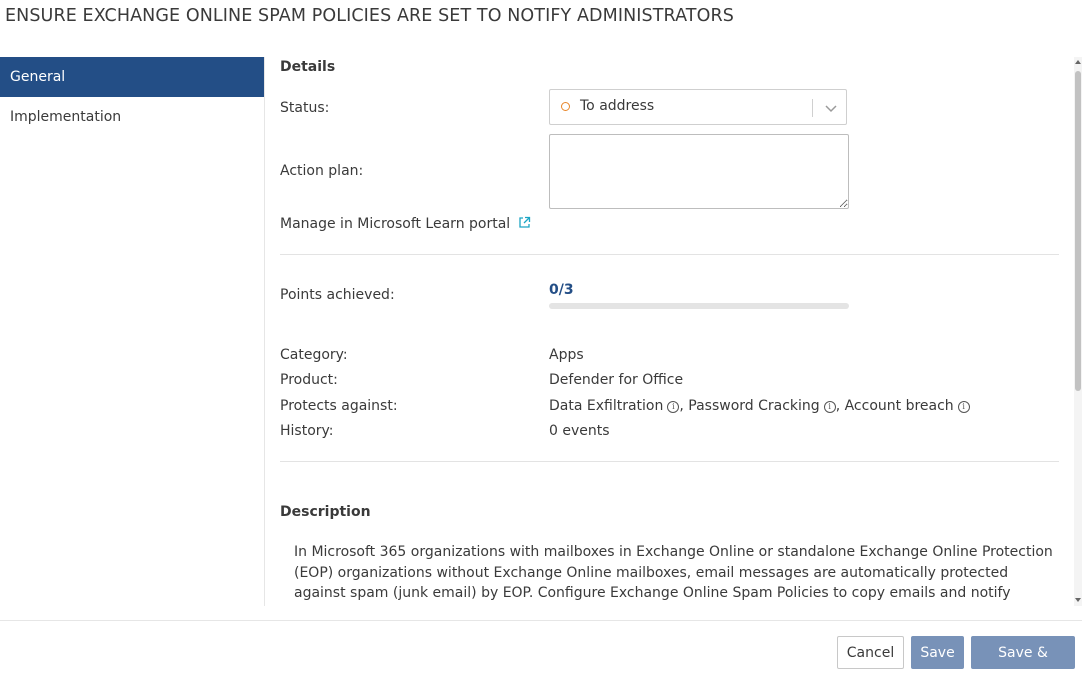 Image resolution: width=1082 pixels, height=700 pixels. Describe the element at coordinates (831, 108) in the screenshot. I see `chevron-down-icon` at that location.